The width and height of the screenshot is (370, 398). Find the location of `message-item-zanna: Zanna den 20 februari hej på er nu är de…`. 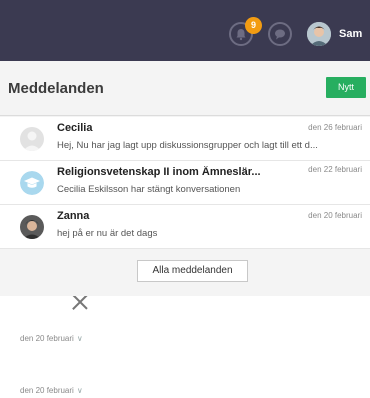

message-item-zanna: Zanna den 20 februari hej på er nu är de… is located at coordinates (185, 227).